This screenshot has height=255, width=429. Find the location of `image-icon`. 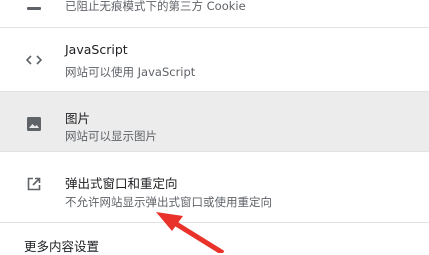

image-icon is located at coordinates (34, 124).